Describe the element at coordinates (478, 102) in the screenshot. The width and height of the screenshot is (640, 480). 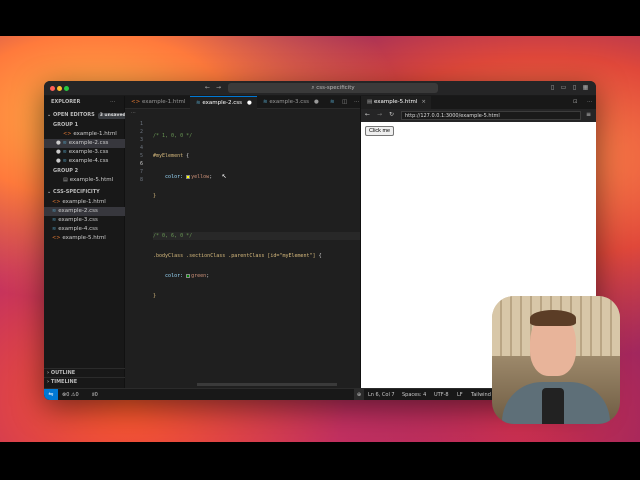
I see `preview-tabs: ▤ example-5.html × ⊡ ···` at that location.